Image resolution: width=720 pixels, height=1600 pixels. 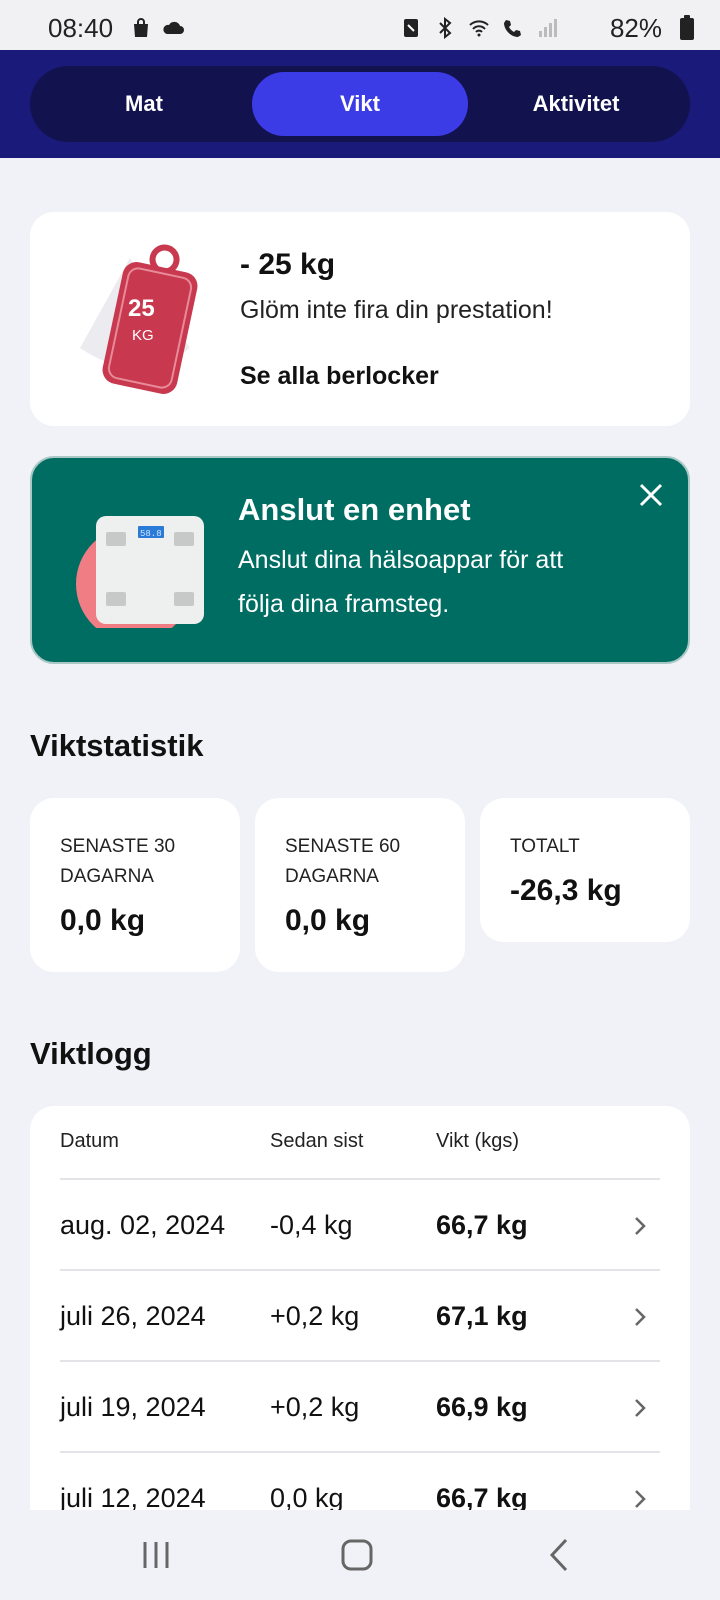 I want to click on tab-aktivitet: Aktivitet, so click(x=576, y=104).